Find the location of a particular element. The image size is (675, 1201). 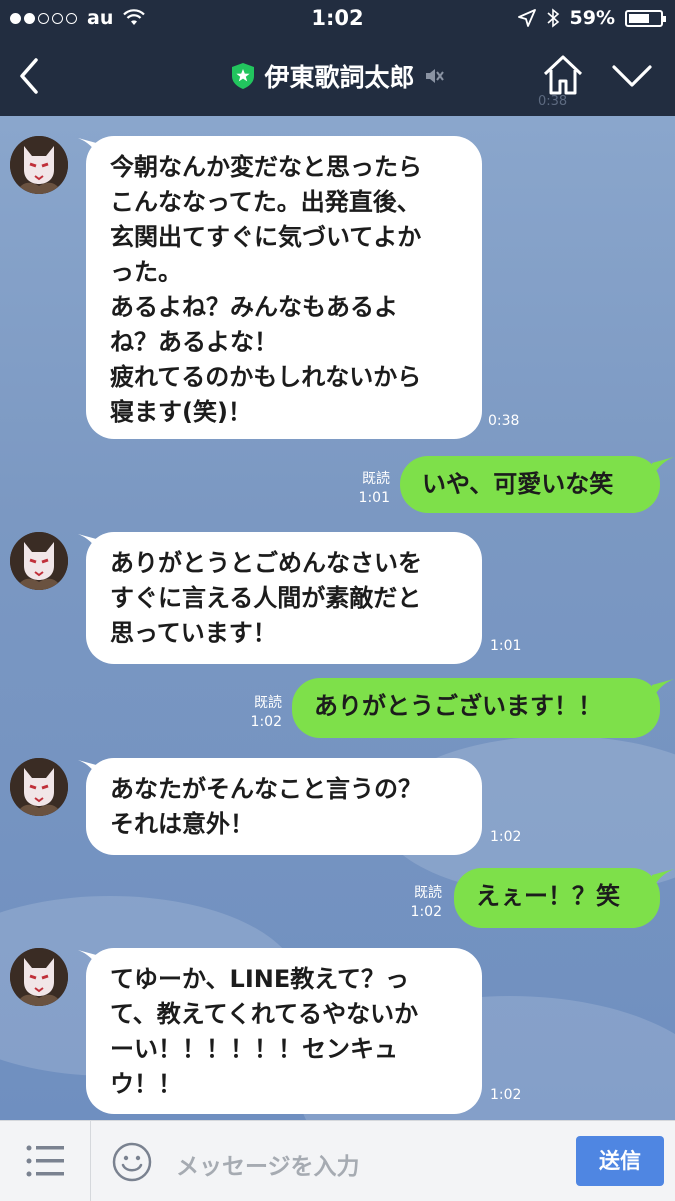

chat-header: 伊東歌詞太郎 0:38 is located at coordinates (337, 76).